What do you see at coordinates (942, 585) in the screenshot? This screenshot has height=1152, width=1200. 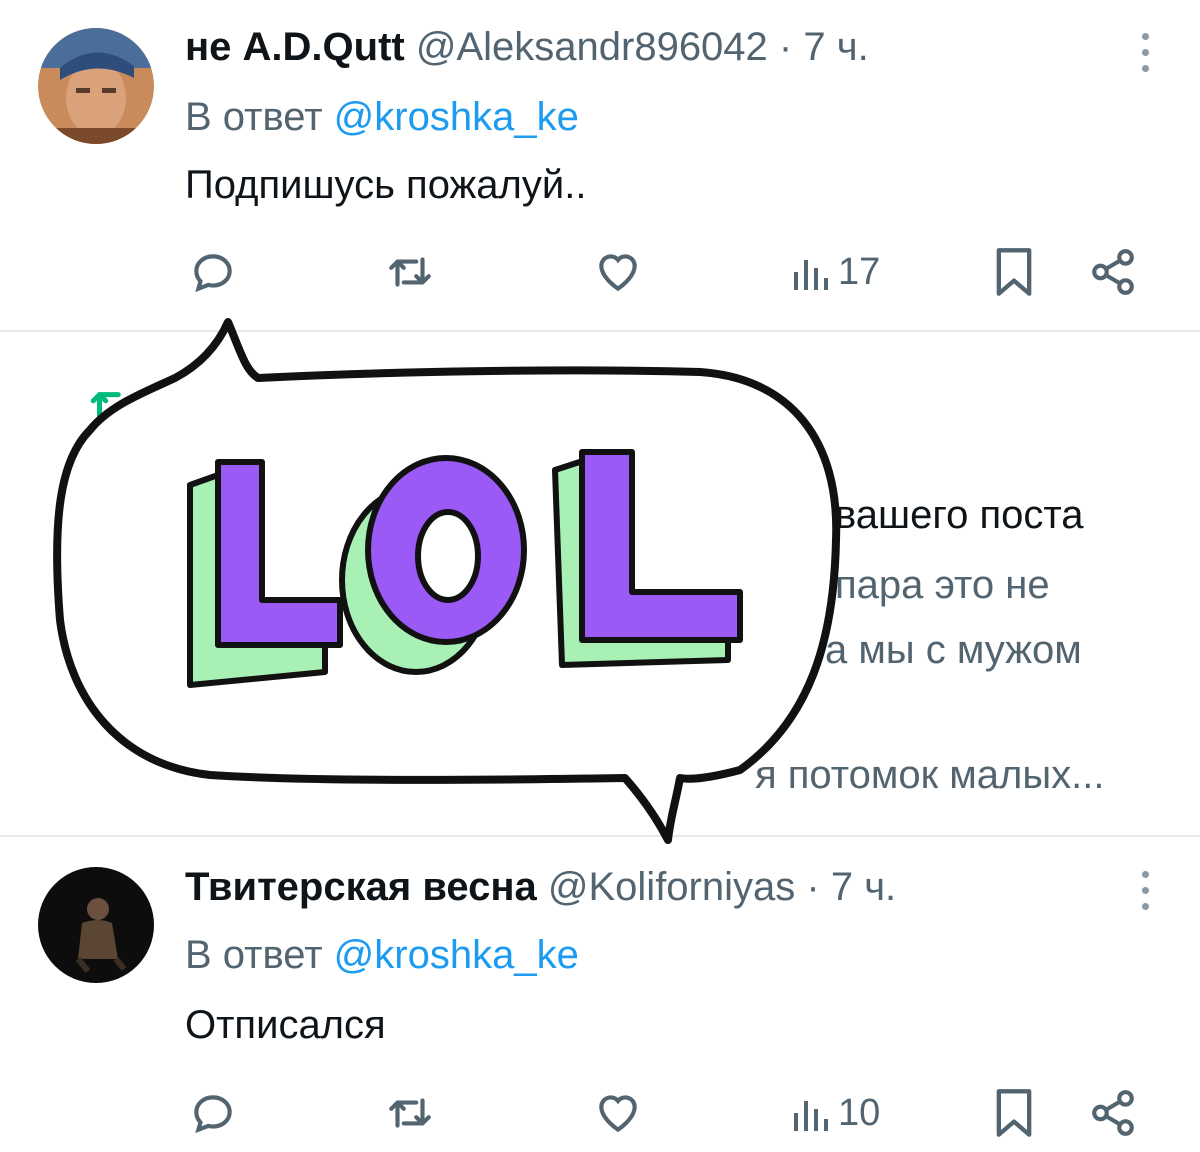 I see `tweet-text-line: пара это не` at bounding box center [942, 585].